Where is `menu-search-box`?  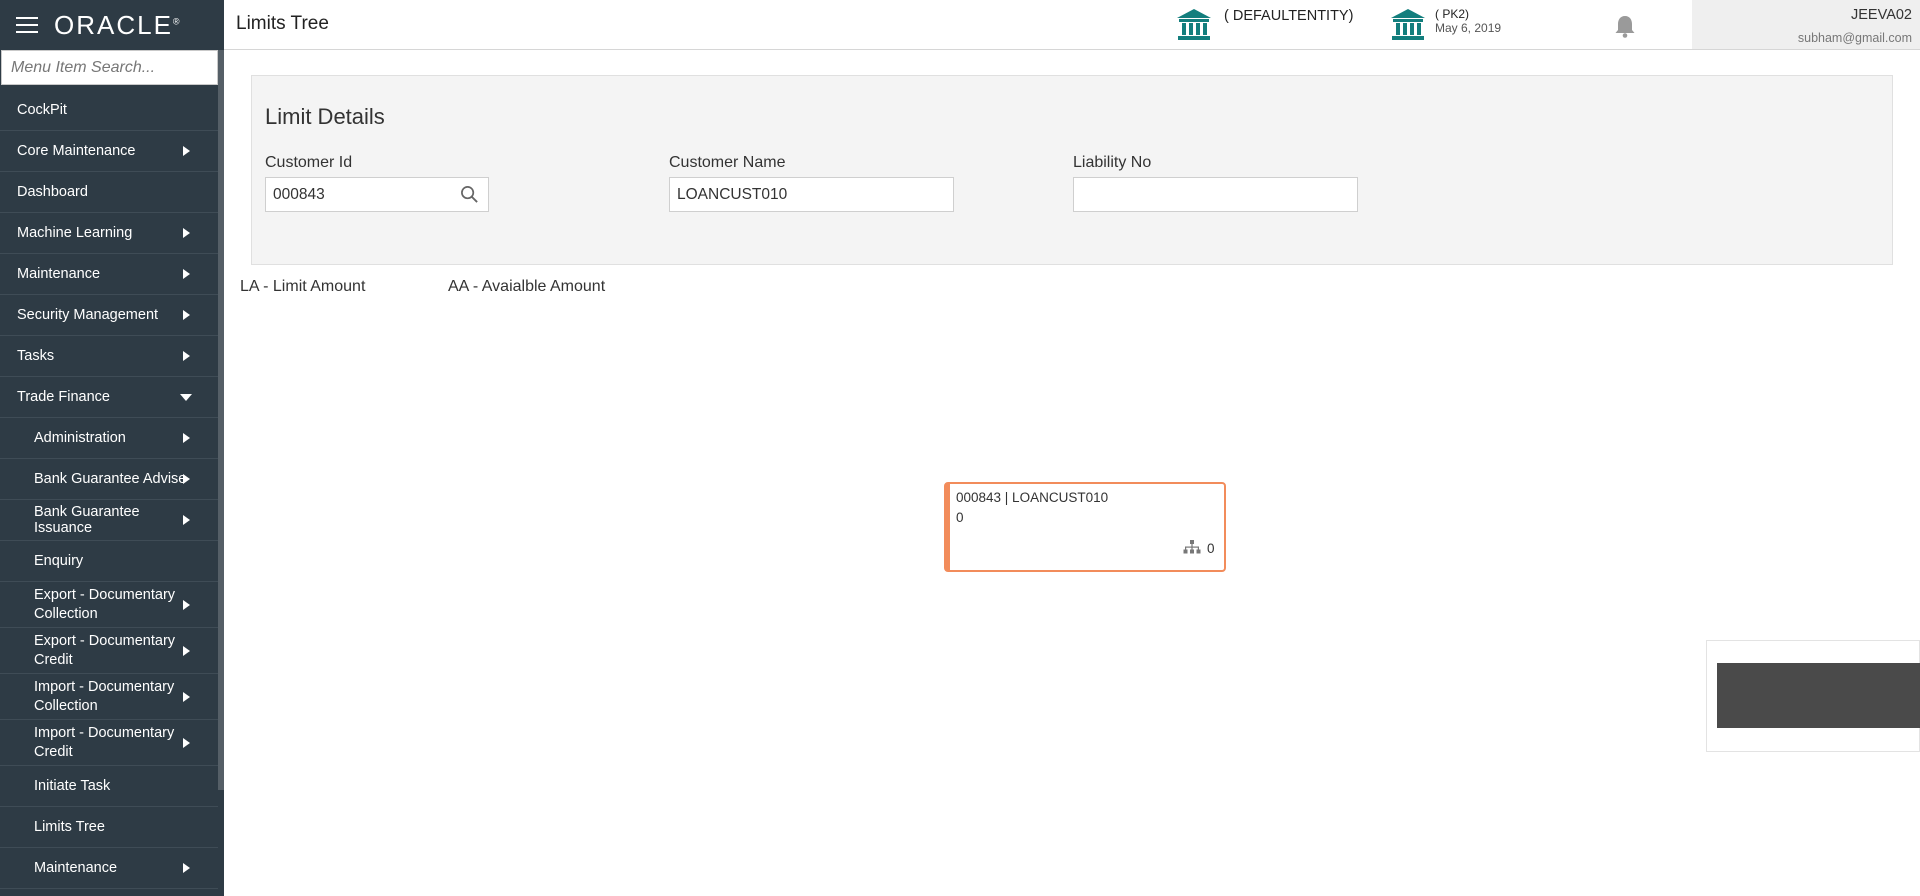
menu-search-box is located at coordinates (111, 67).